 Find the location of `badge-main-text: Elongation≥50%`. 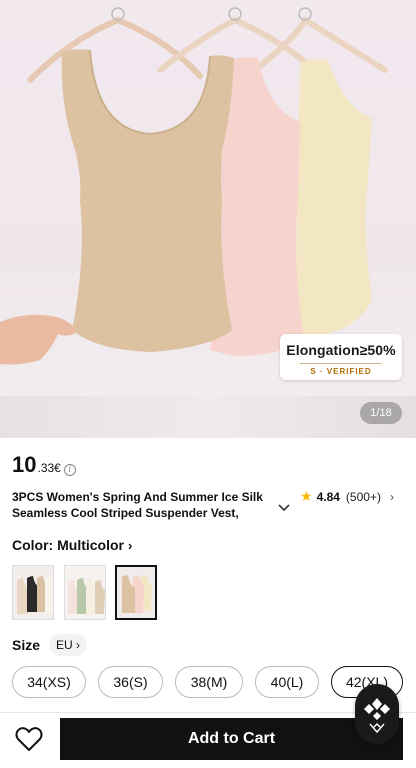

badge-main-text: Elongation≥50% is located at coordinates (341, 350).